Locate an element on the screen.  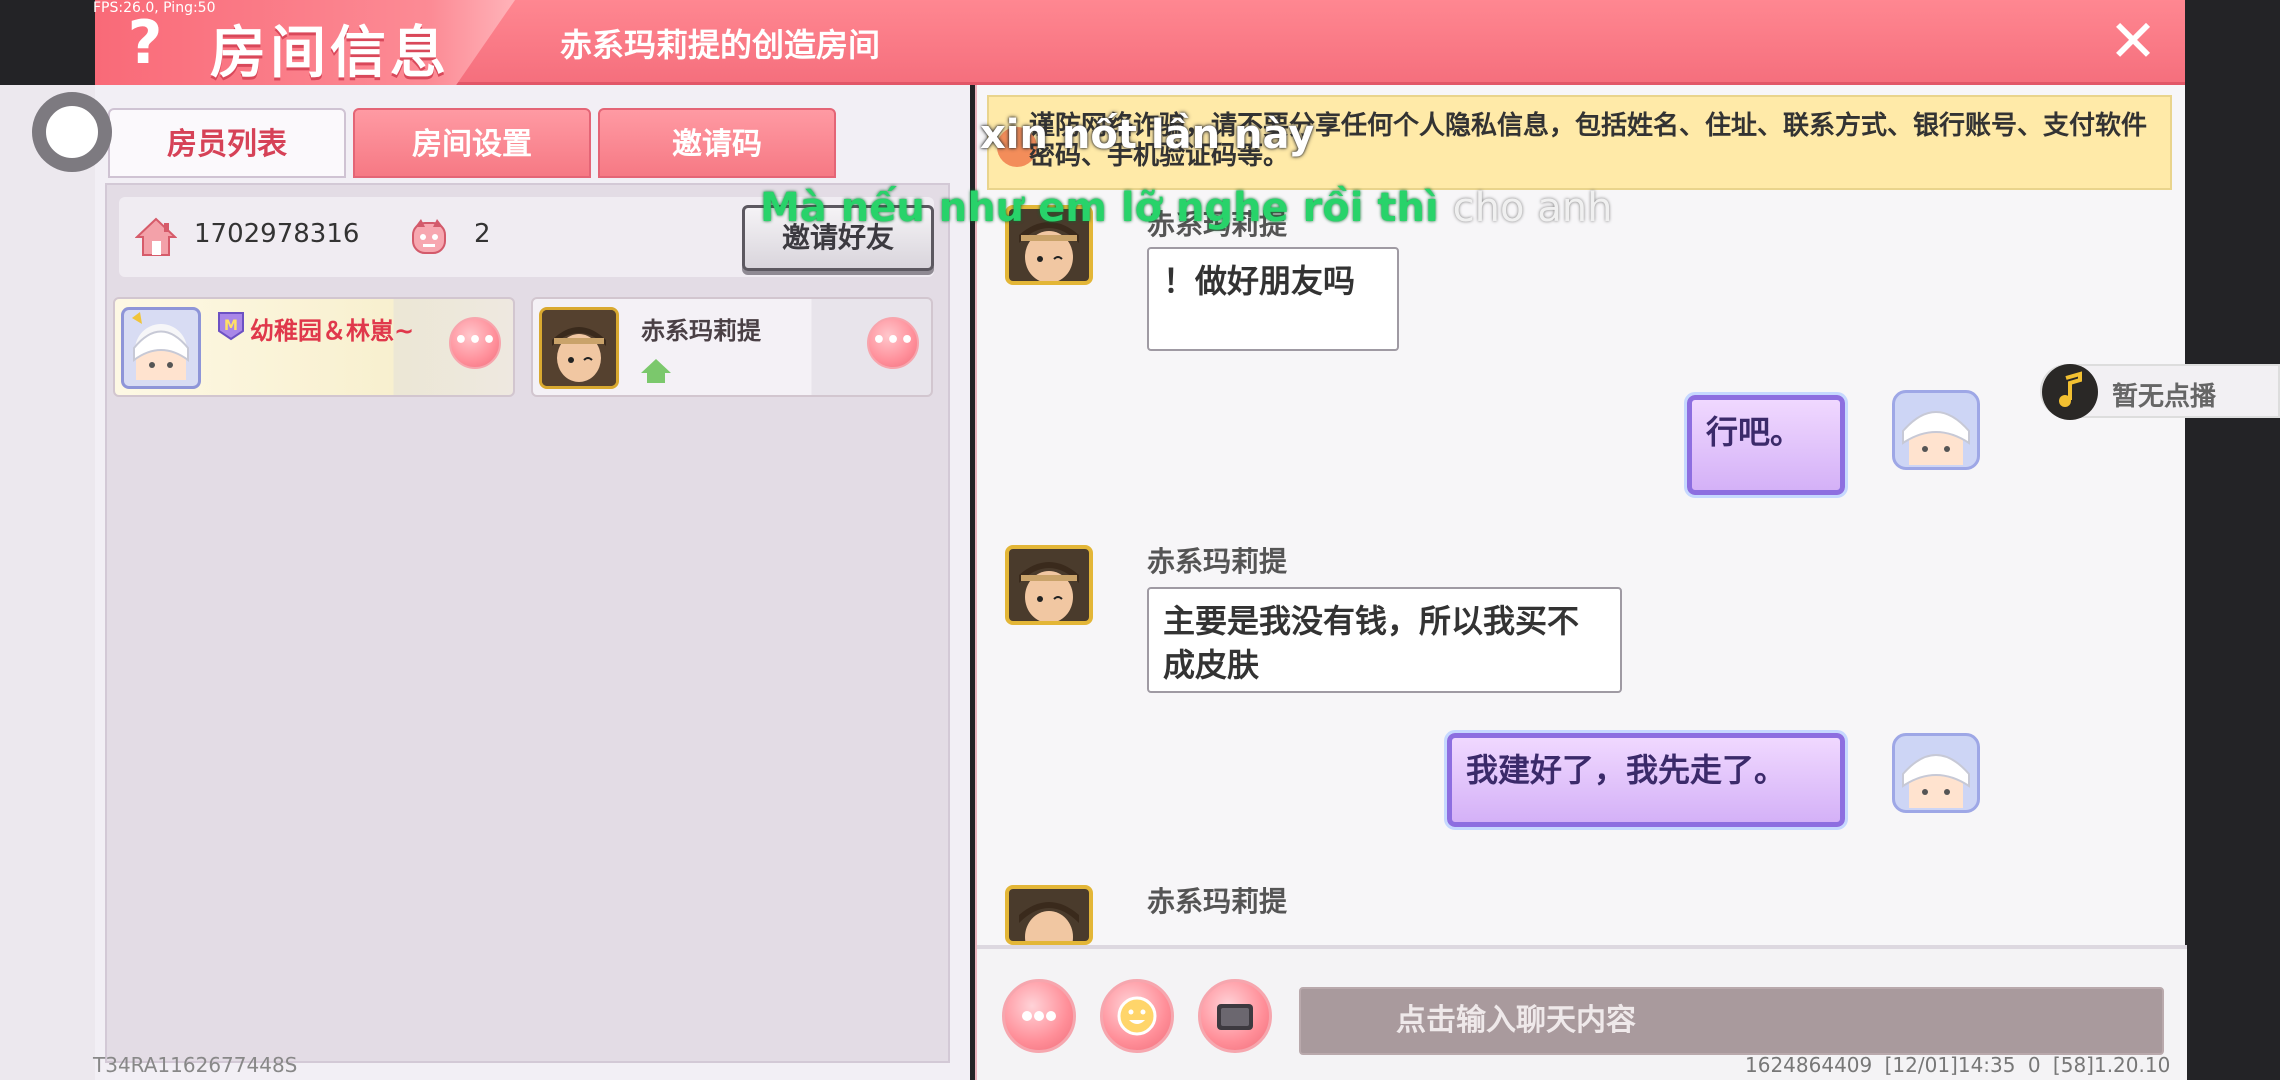
floating-assistant-button is located at coordinates (72, 132).